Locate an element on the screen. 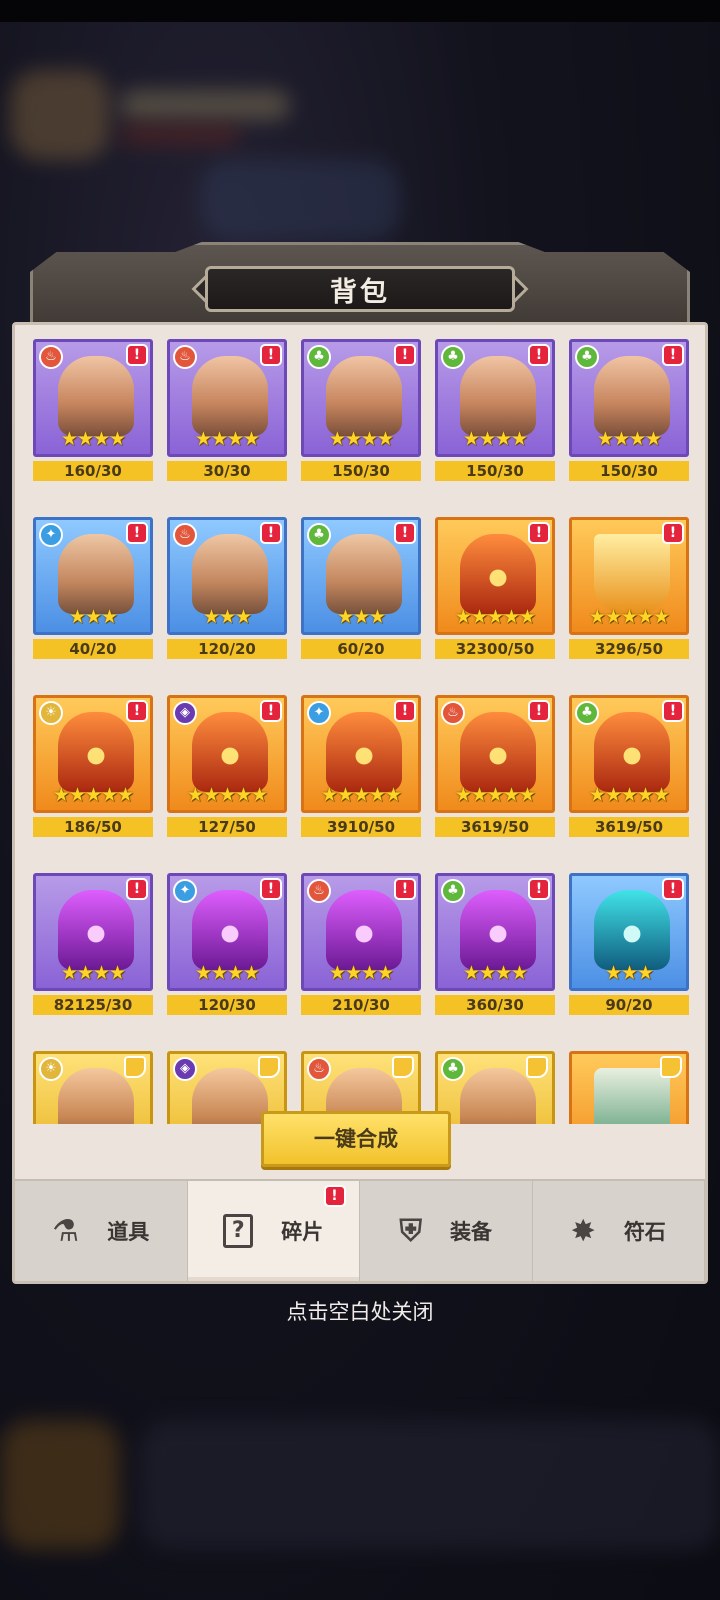  potion-icon: ⚗ is located at coordinates (66, 1231).